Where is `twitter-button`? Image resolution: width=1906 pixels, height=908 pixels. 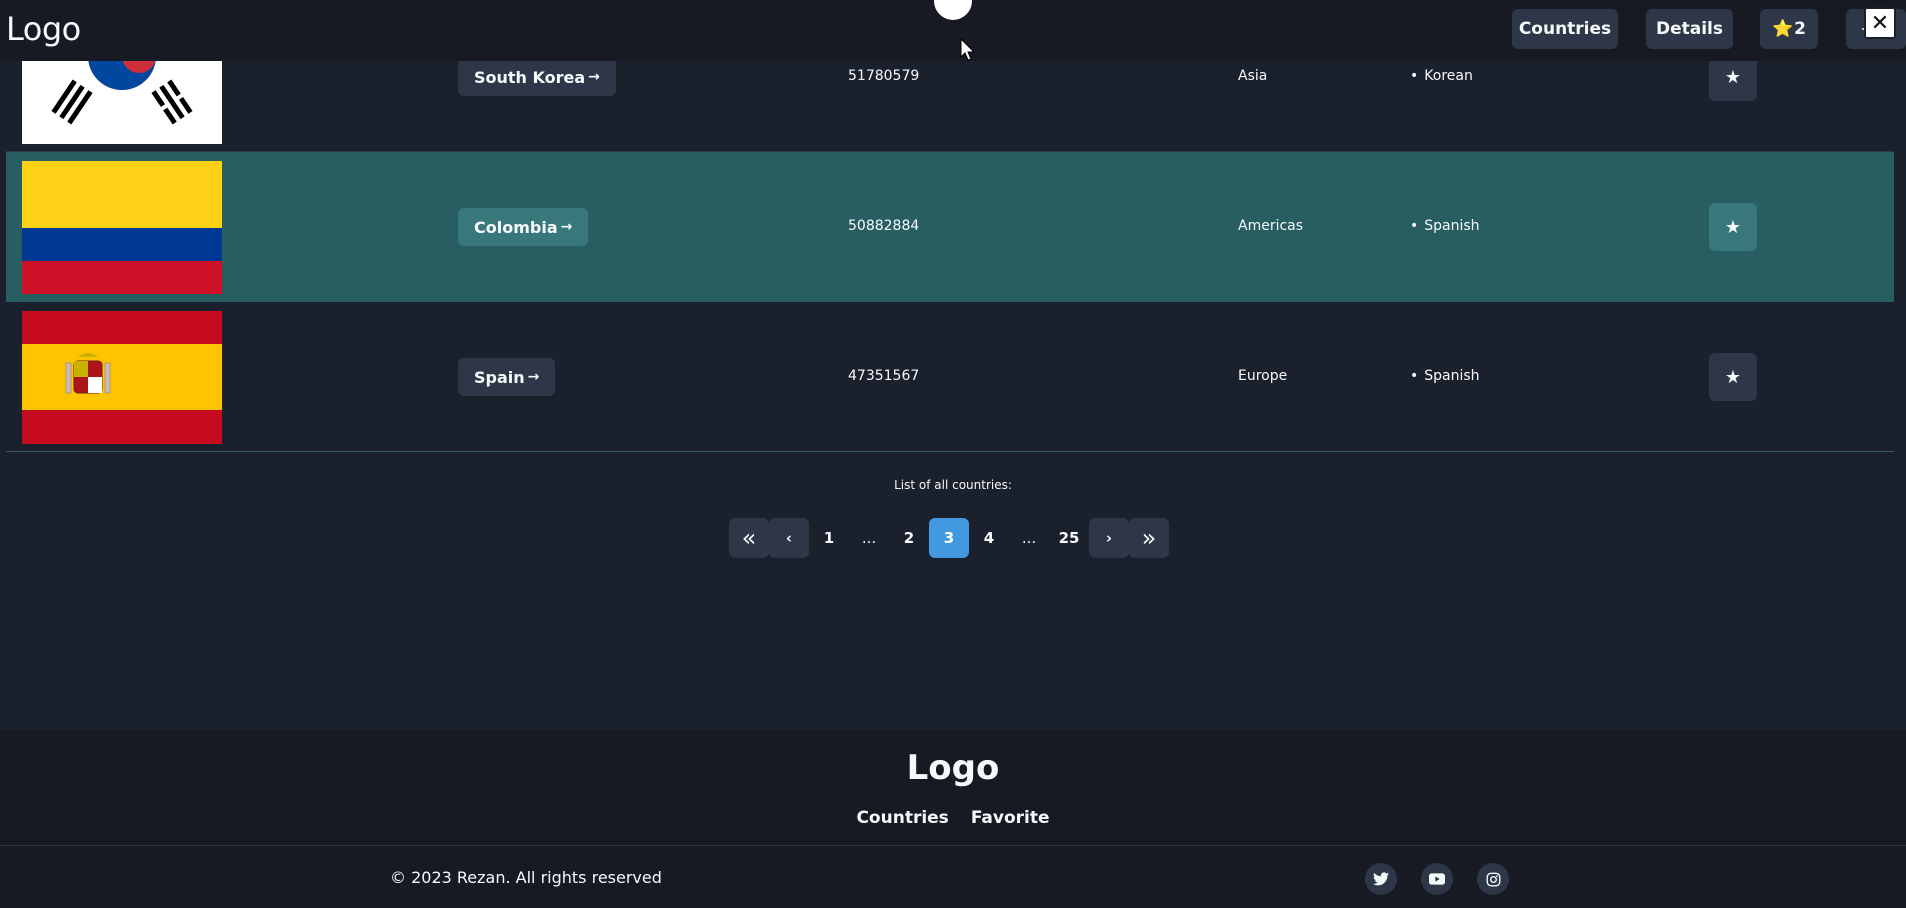
twitter-button is located at coordinates (1381, 879).